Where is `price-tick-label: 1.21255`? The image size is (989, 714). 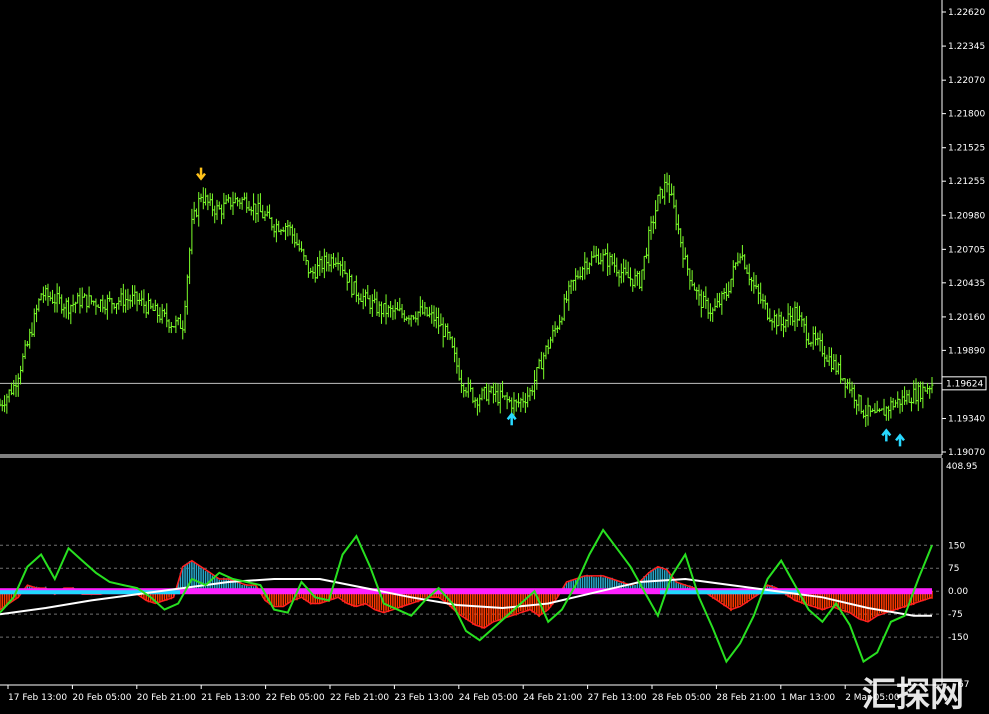
price-tick-label: 1.21255 is located at coordinates (966, 182).